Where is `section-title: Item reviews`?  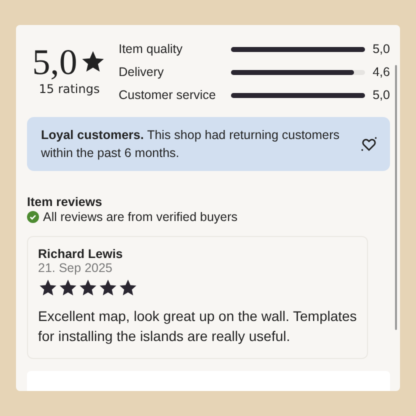 section-title: Item reviews is located at coordinates (65, 202).